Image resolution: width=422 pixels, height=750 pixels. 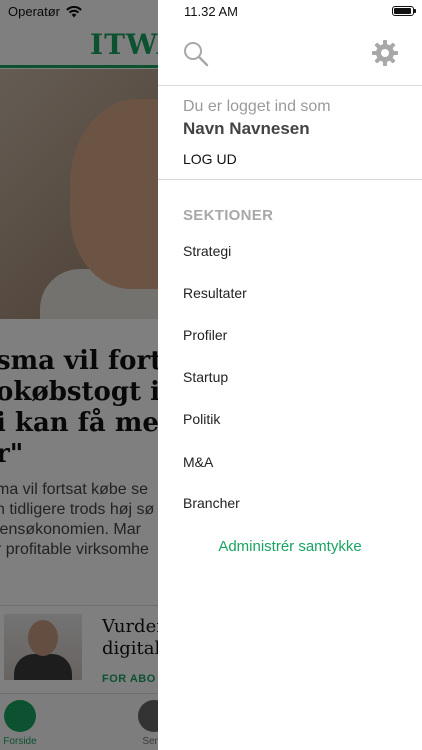 What do you see at coordinates (196, 54) in the screenshot?
I see `search-icon` at bounding box center [196, 54].